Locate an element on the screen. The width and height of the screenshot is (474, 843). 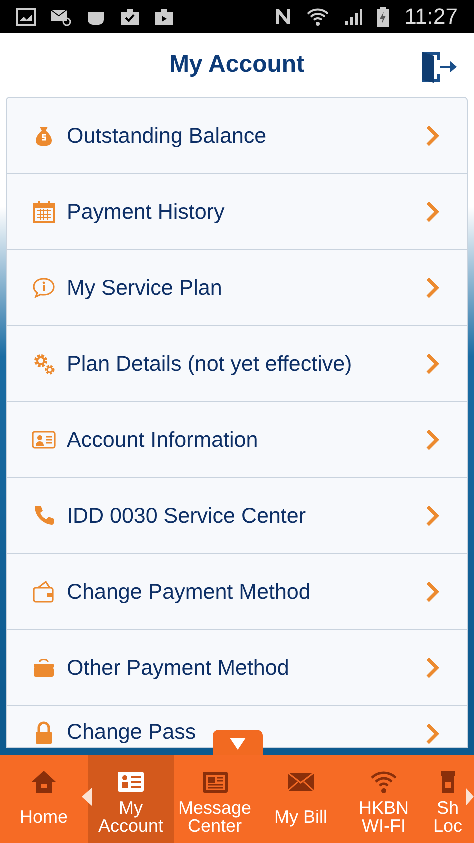
wifi-icon is located at coordinates (317, 16).